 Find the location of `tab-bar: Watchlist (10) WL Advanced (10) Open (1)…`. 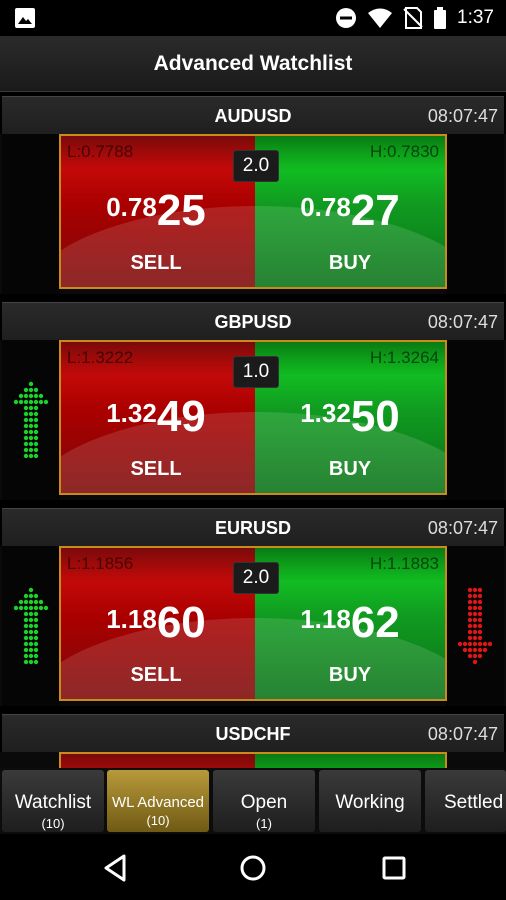

tab-bar: Watchlist (10) WL Advanced (10) Open (1)… is located at coordinates (253, 801).